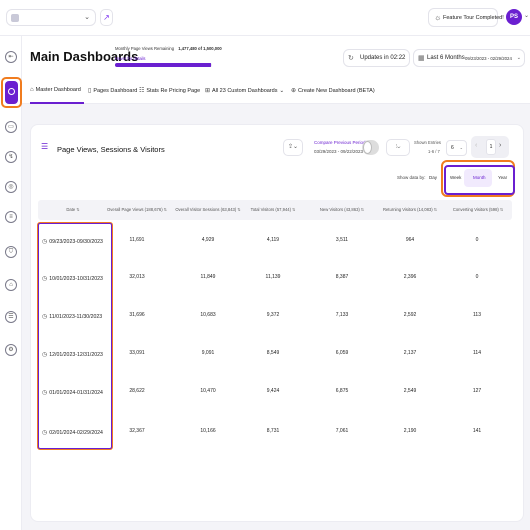 This screenshot has height=530, width=530. Describe the element at coordinates (72, 209) in the screenshot. I see `column-header-date: Date⇅` at that location.